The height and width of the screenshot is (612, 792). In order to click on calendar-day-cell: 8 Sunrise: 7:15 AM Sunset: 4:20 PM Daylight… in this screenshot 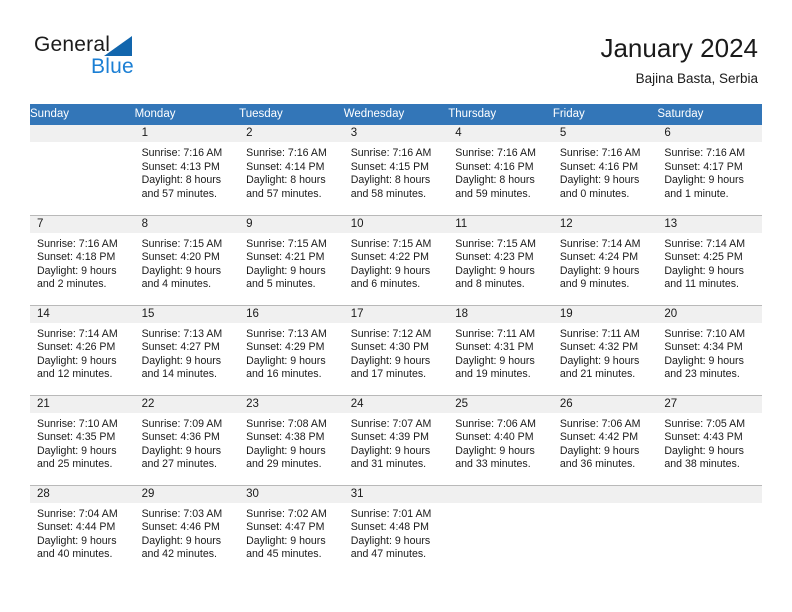, I will do `click(187, 259)`.